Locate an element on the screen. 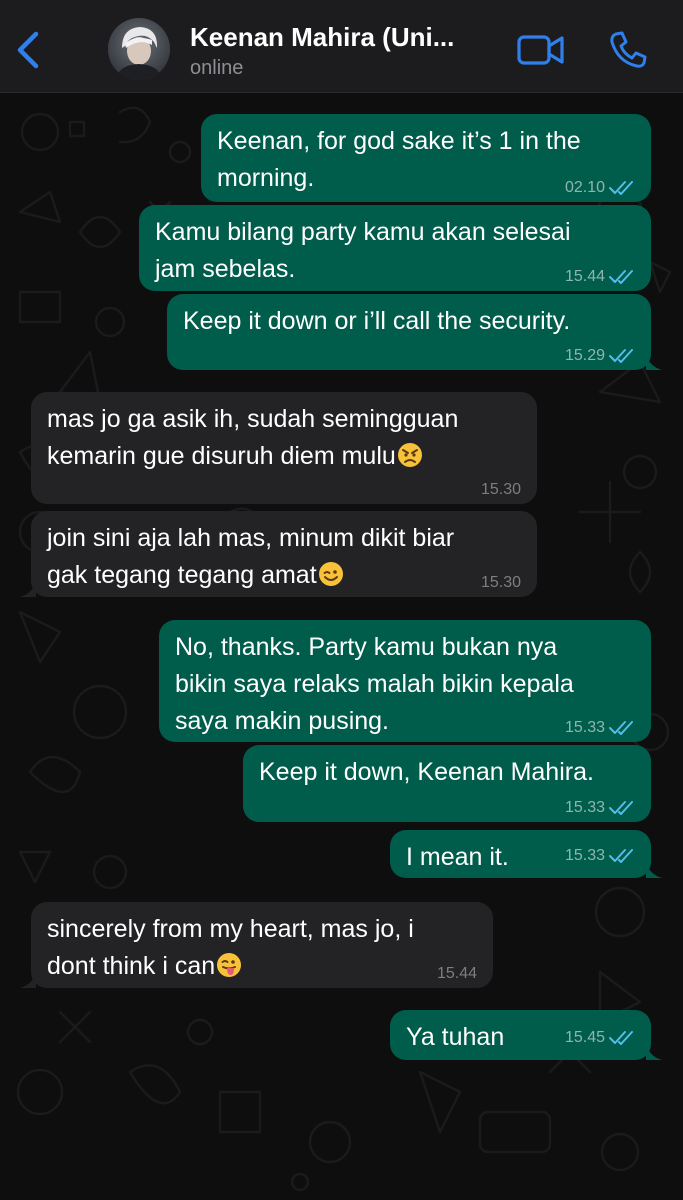 The width and height of the screenshot is (683, 1200). video-camera-icon is located at coordinates (540, 50).